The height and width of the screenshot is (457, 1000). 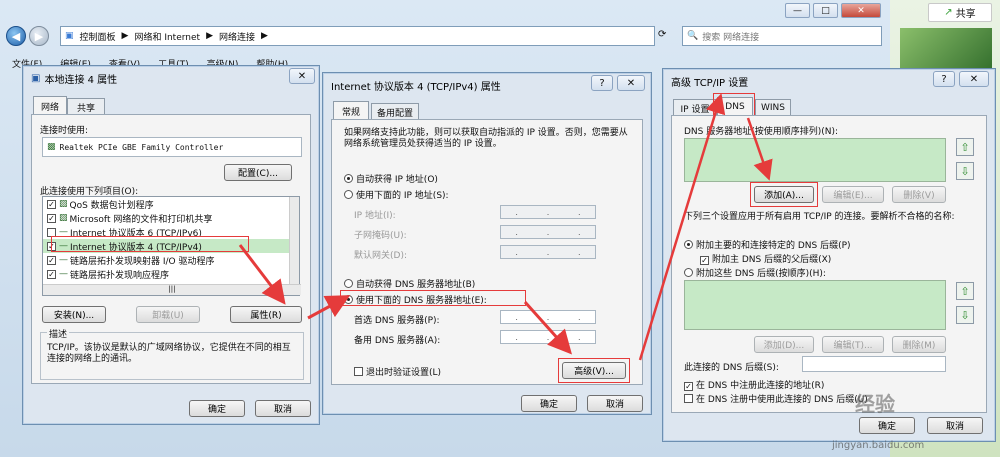 What do you see at coordinates (262, 274) in the screenshot?
I see `arrow-to-properties` at bounding box center [262, 274].